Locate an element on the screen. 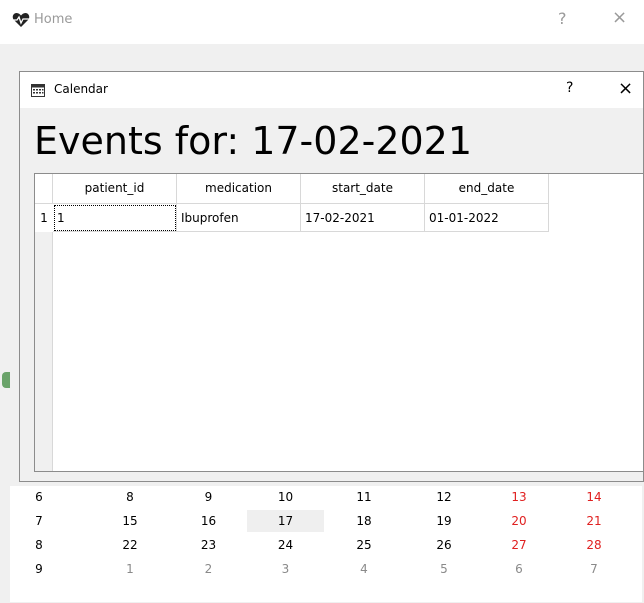 This screenshot has height=603, width=644. calendar-day-weekend: 20 is located at coordinates (519, 521).